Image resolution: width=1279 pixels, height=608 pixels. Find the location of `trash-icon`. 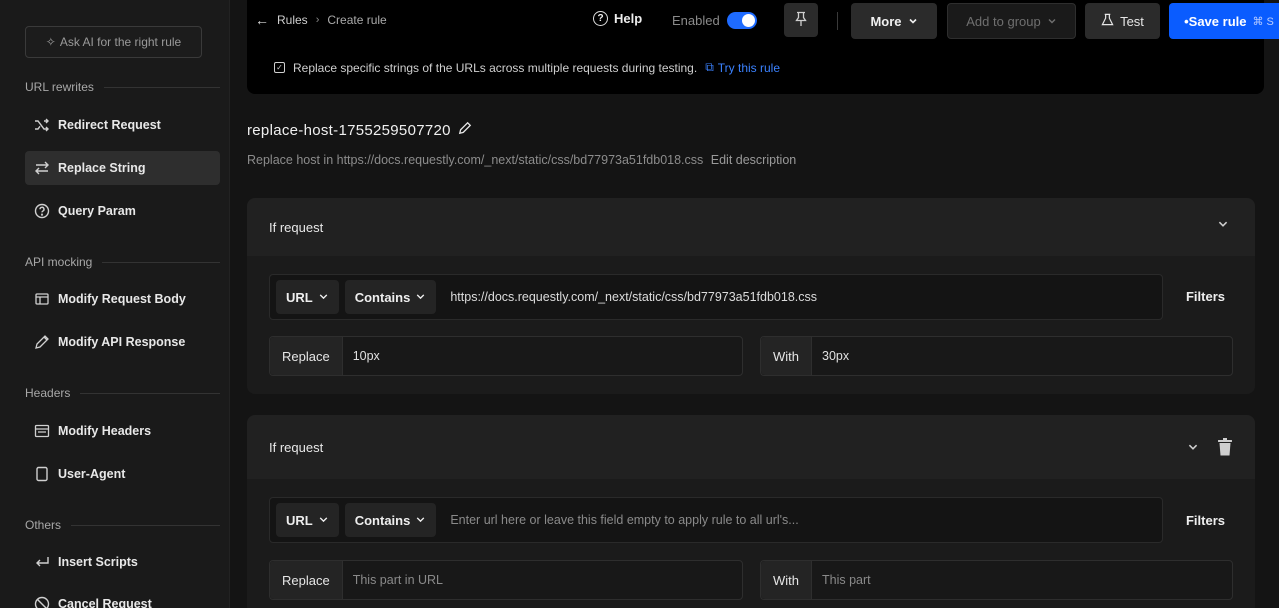

trash-icon is located at coordinates (1225, 448).